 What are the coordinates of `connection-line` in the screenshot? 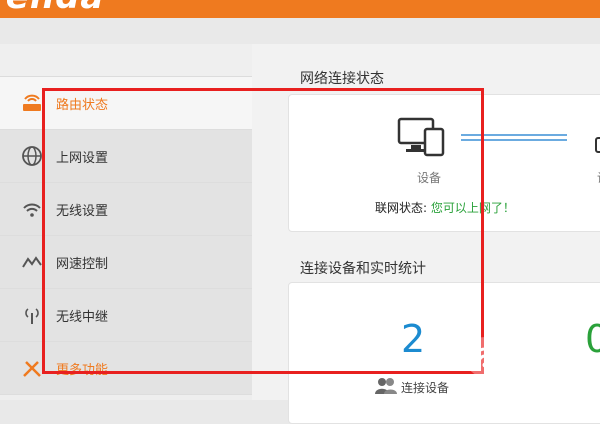 It's located at (514, 137).